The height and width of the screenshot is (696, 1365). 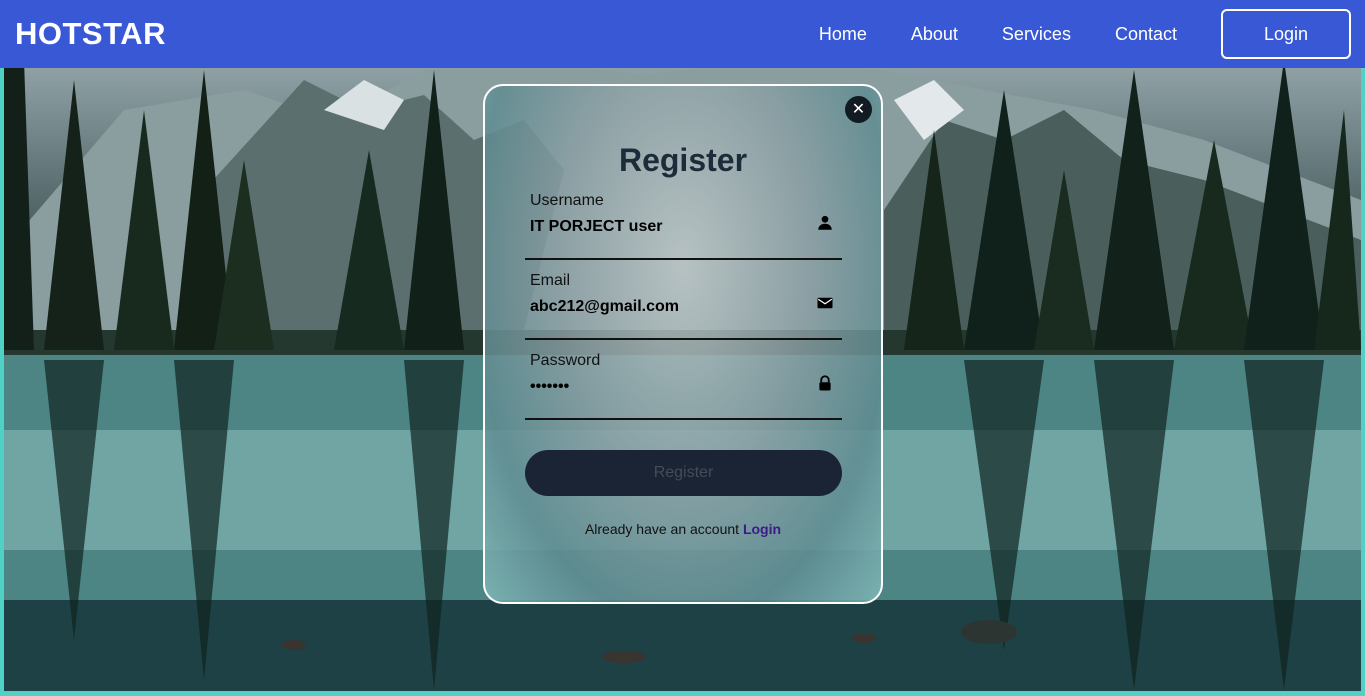 What do you see at coordinates (825, 222) in the screenshot?
I see `person-icon` at bounding box center [825, 222].